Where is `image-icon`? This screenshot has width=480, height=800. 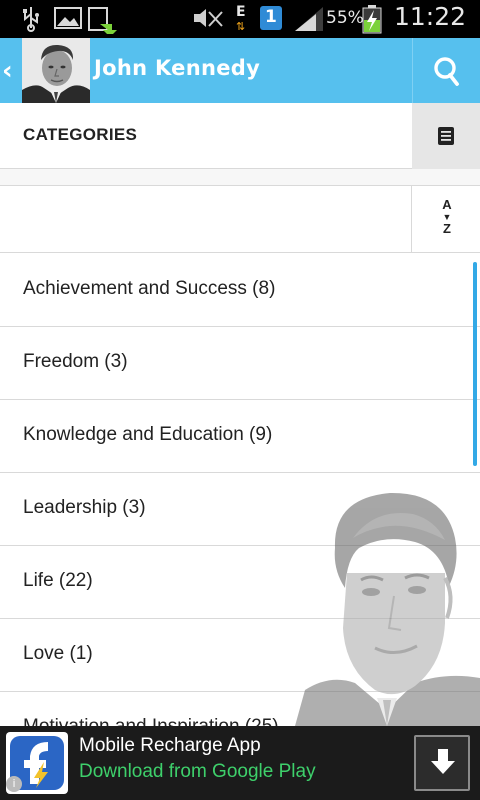 image-icon is located at coordinates (68, 18).